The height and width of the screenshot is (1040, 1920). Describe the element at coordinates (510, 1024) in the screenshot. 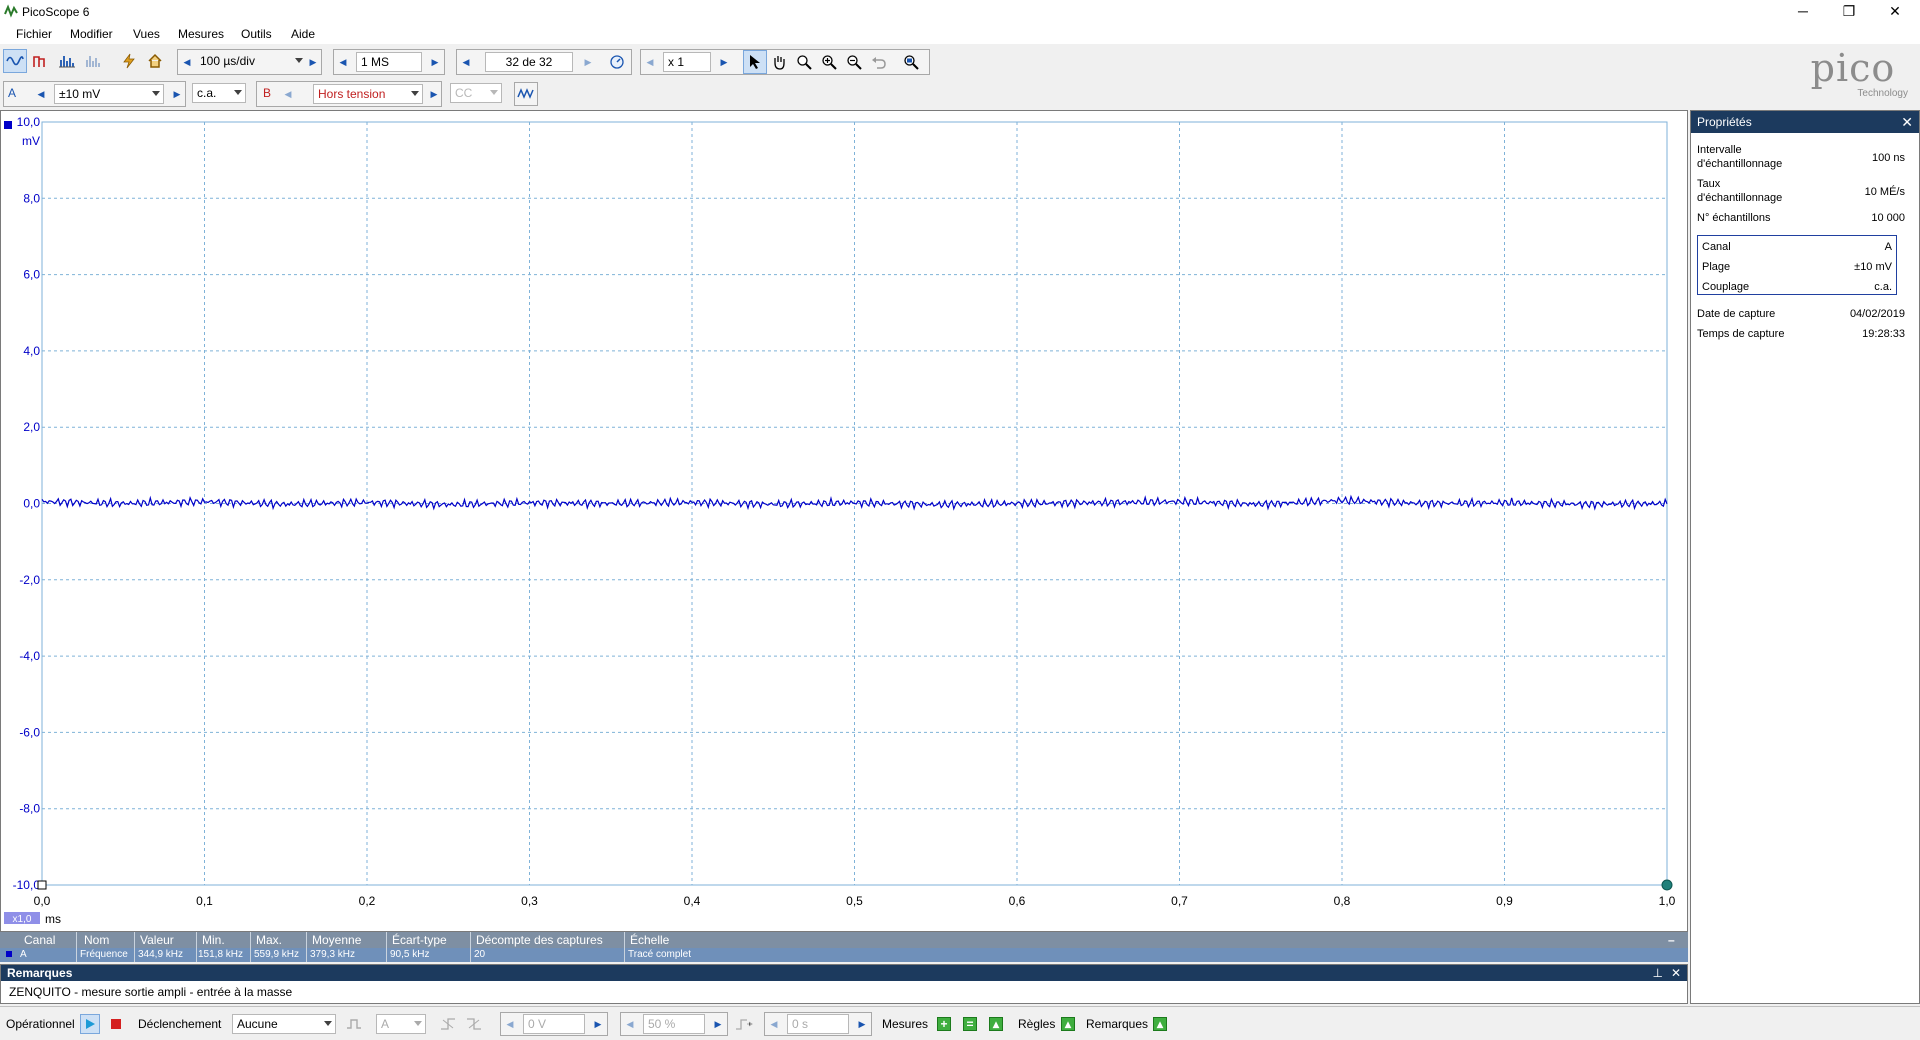

I see `trigger-level-prev-icon: ◀` at that location.